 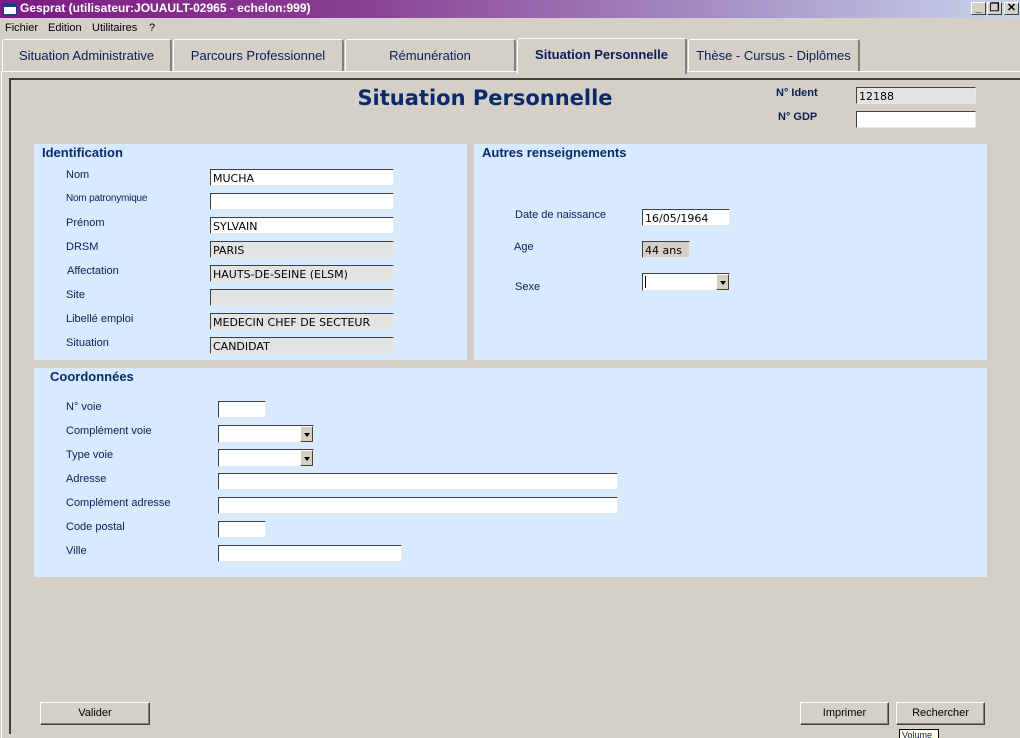 I want to click on sexe-label: Sexe, so click(x=528, y=287).